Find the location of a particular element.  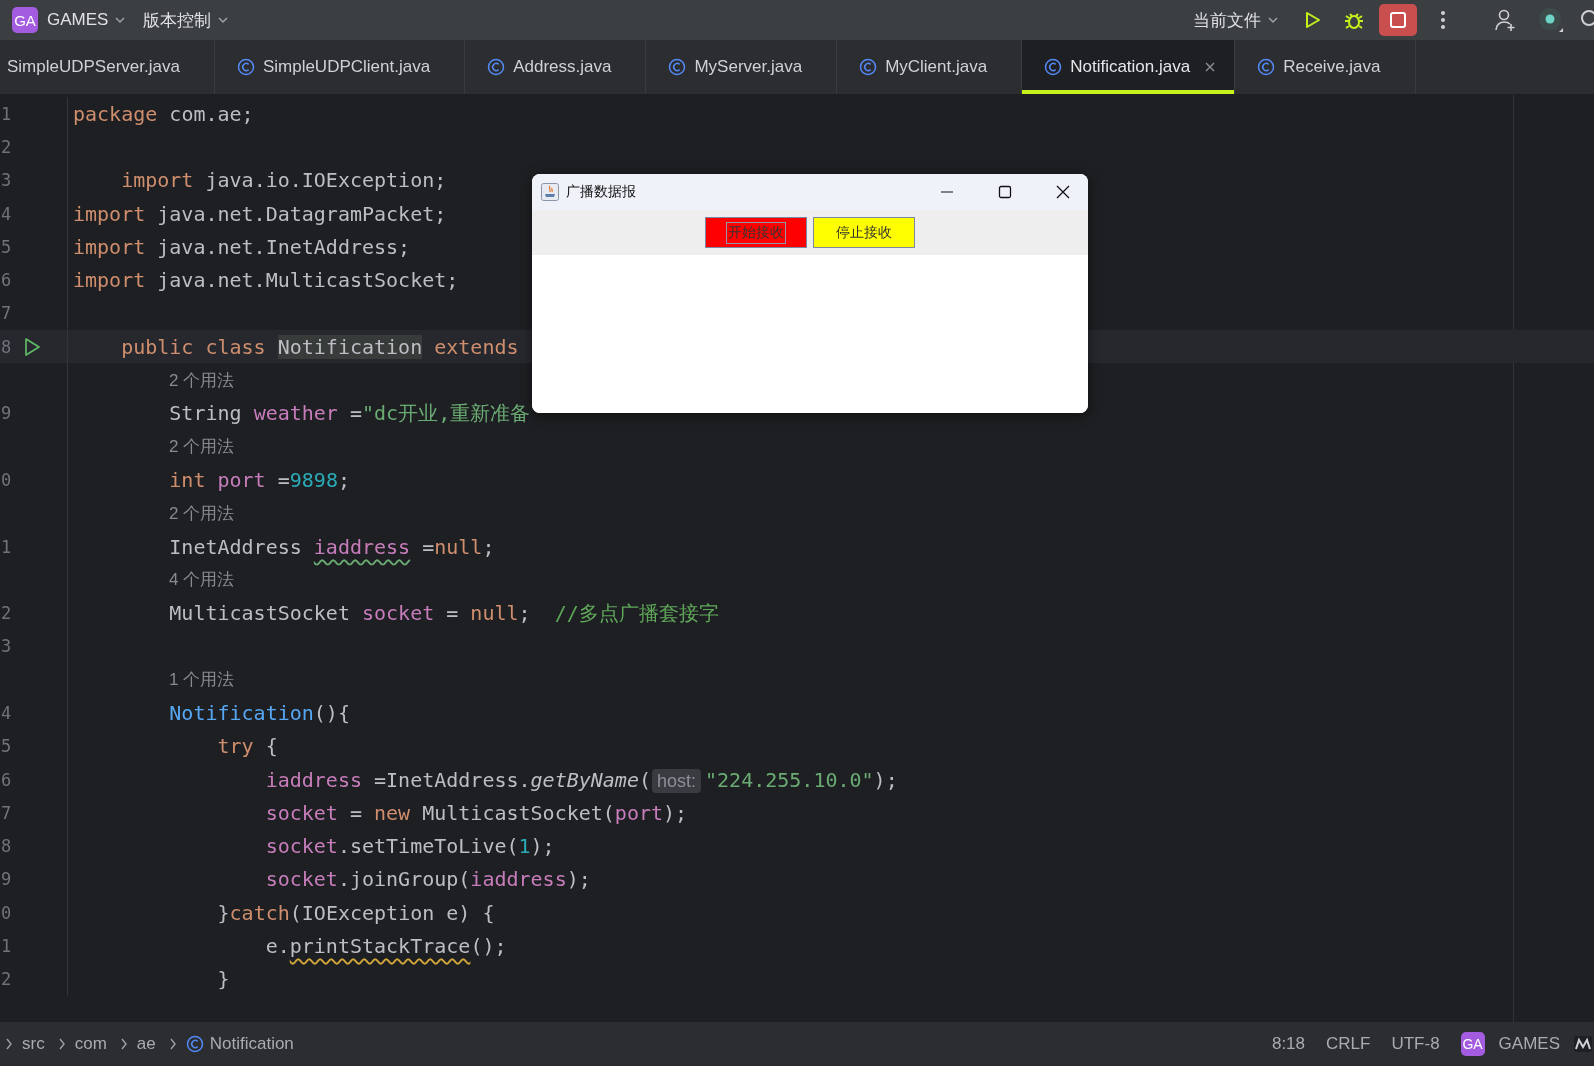

code-line: socket = new MulticastSocket(port); is located at coordinates (476, 812).